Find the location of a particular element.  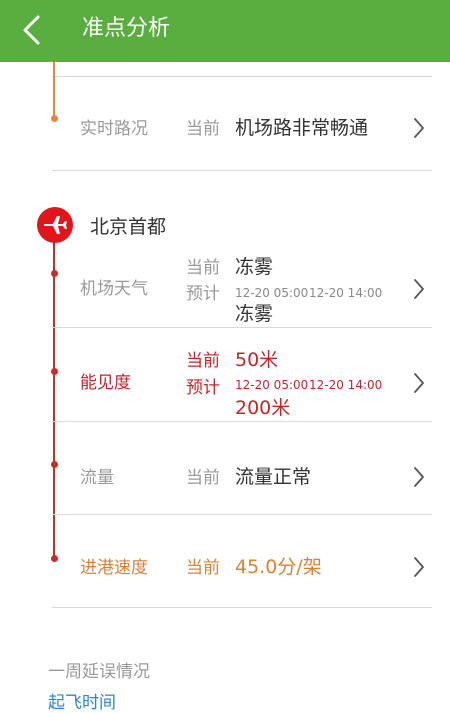

visibility-forecast-time-from: 12-20 05:00 is located at coordinates (272, 385).